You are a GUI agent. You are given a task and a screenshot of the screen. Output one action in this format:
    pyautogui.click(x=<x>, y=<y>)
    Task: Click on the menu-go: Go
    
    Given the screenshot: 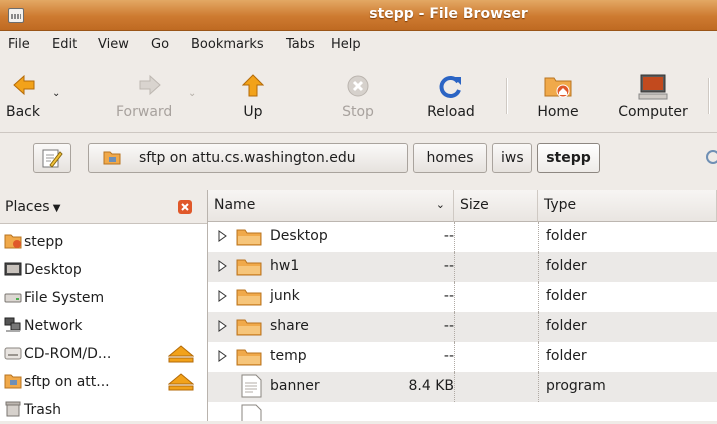 What is the action you would take?
    pyautogui.click(x=160, y=44)
    